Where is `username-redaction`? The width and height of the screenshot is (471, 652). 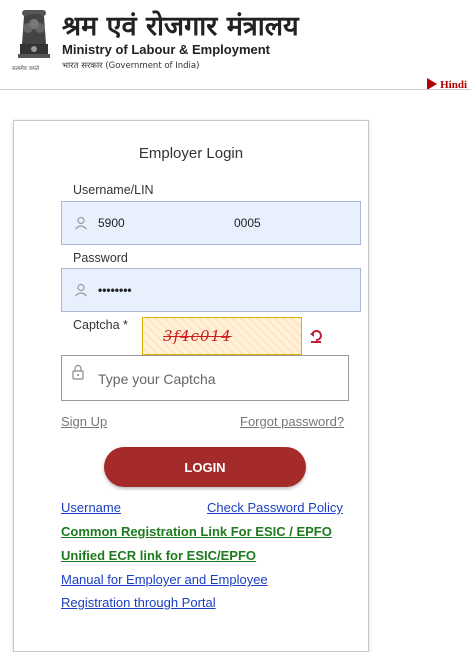 username-redaction is located at coordinates (188, 223).